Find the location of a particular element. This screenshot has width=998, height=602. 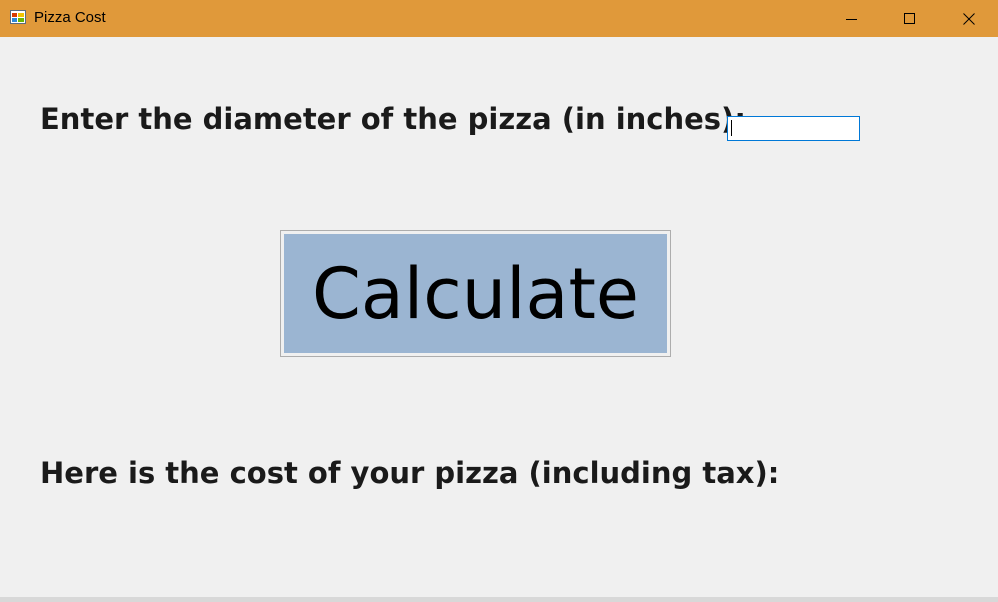

close-icon is located at coordinates (969, 18).